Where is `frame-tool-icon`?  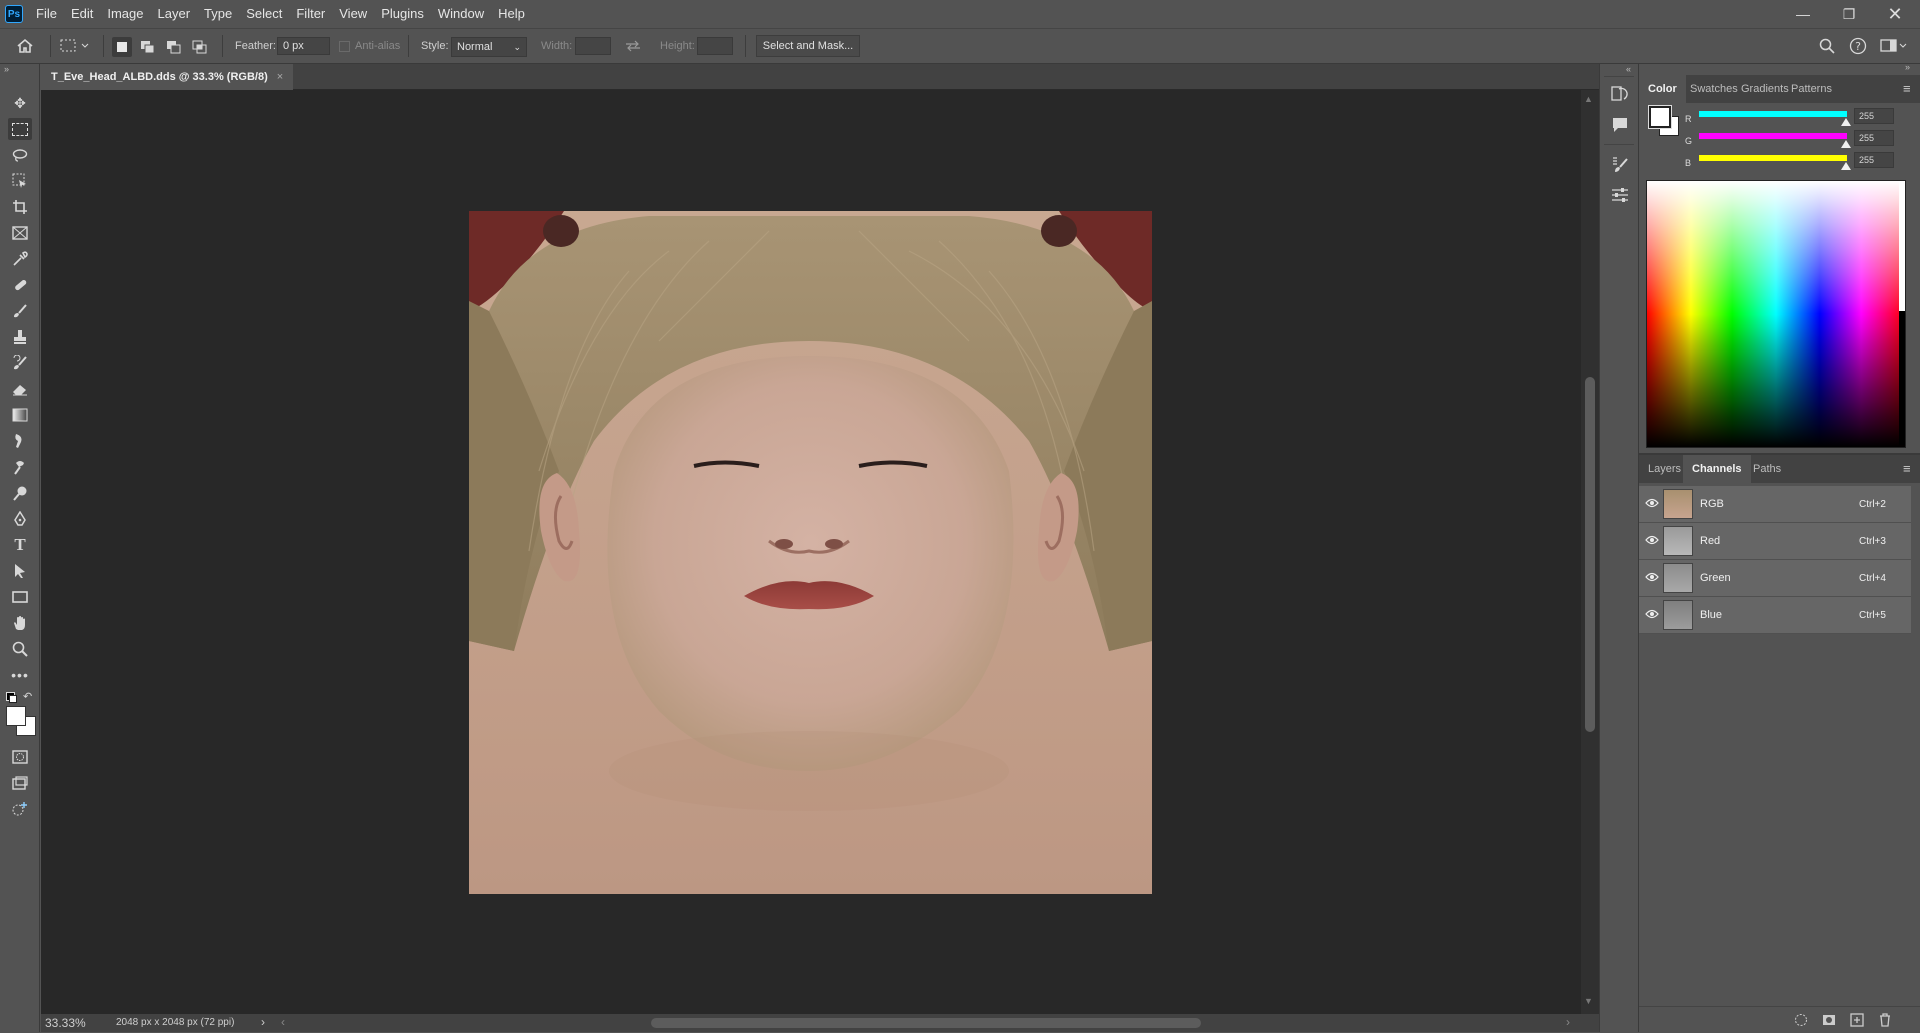
frame-tool-icon is located at coordinates (20, 233).